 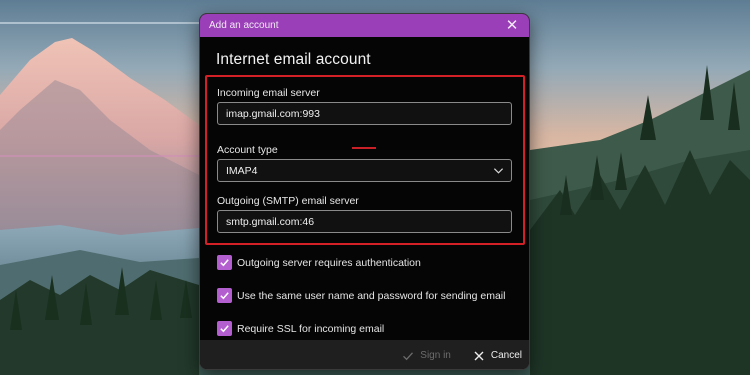 I want to click on checkbox-require-ssl: Require SSL for incoming email, so click(x=300, y=328).